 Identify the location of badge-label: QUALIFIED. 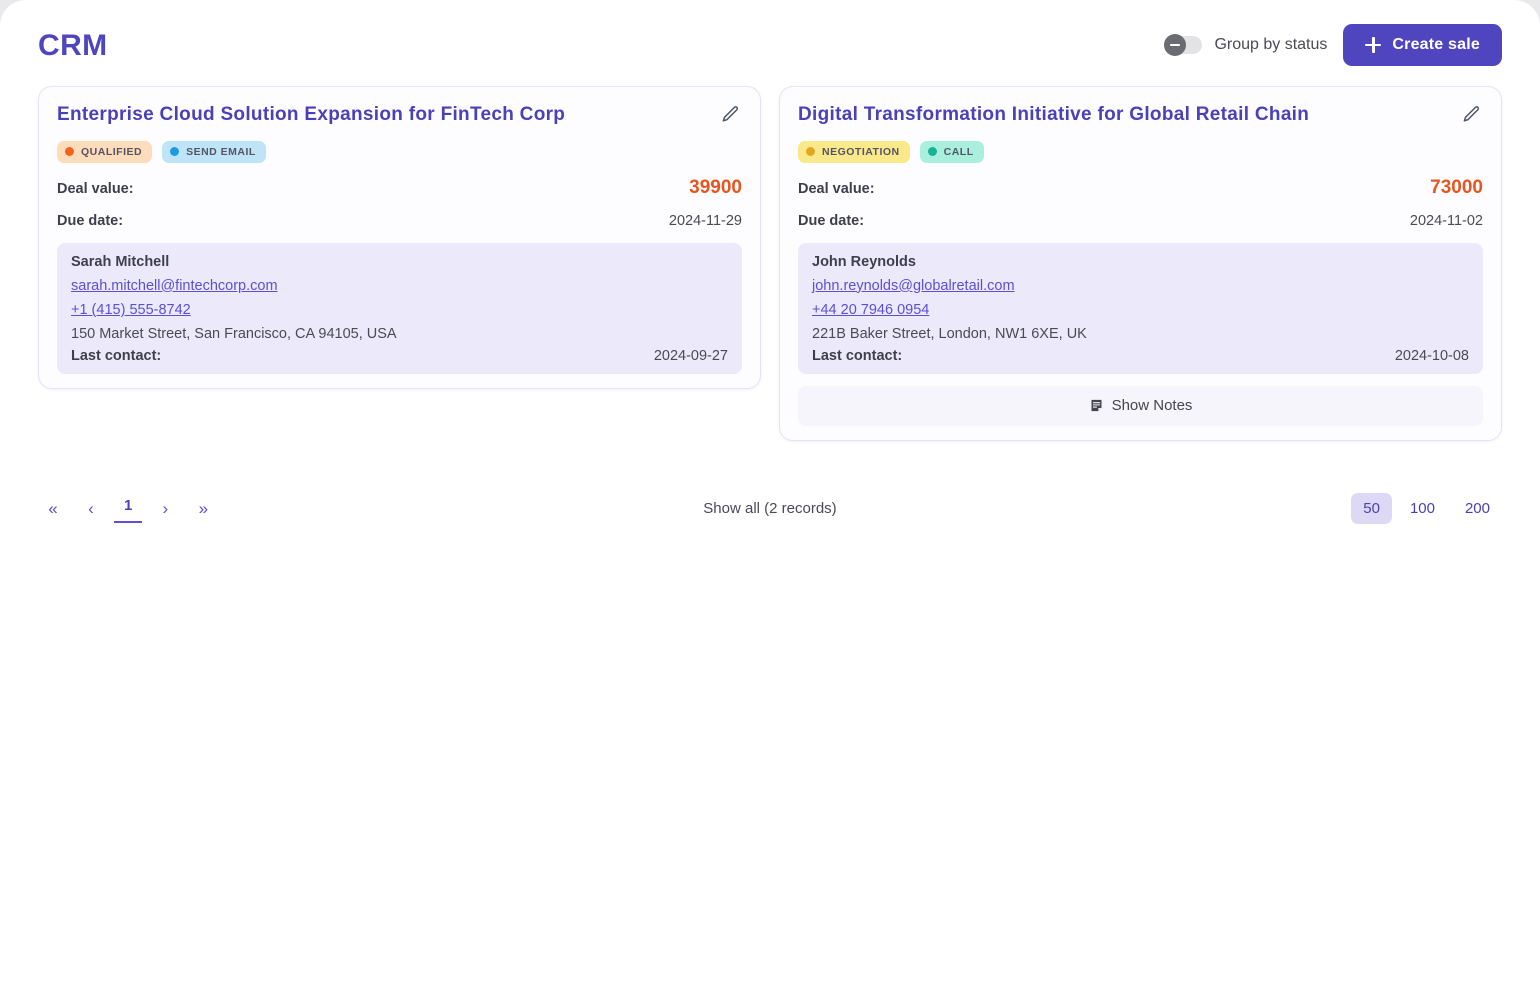
(112, 151).